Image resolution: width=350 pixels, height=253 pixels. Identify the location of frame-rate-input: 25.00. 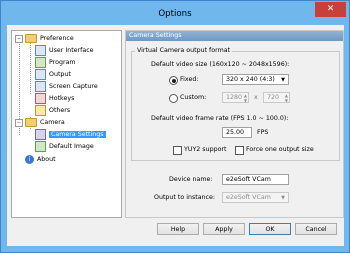
(237, 132).